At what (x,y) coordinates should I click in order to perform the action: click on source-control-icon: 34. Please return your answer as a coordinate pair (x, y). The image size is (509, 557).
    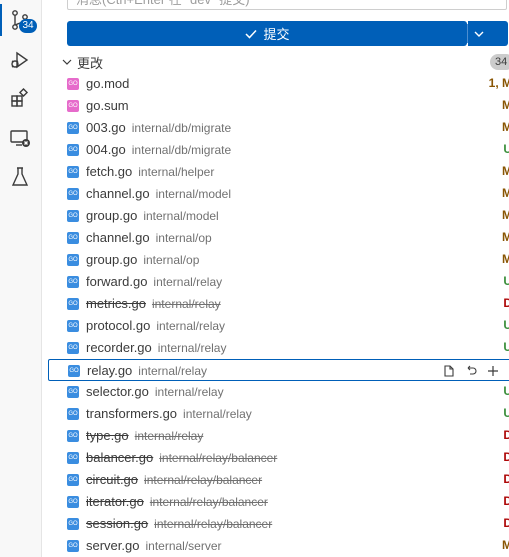
    Looking at the image, I should click on (20, 20).